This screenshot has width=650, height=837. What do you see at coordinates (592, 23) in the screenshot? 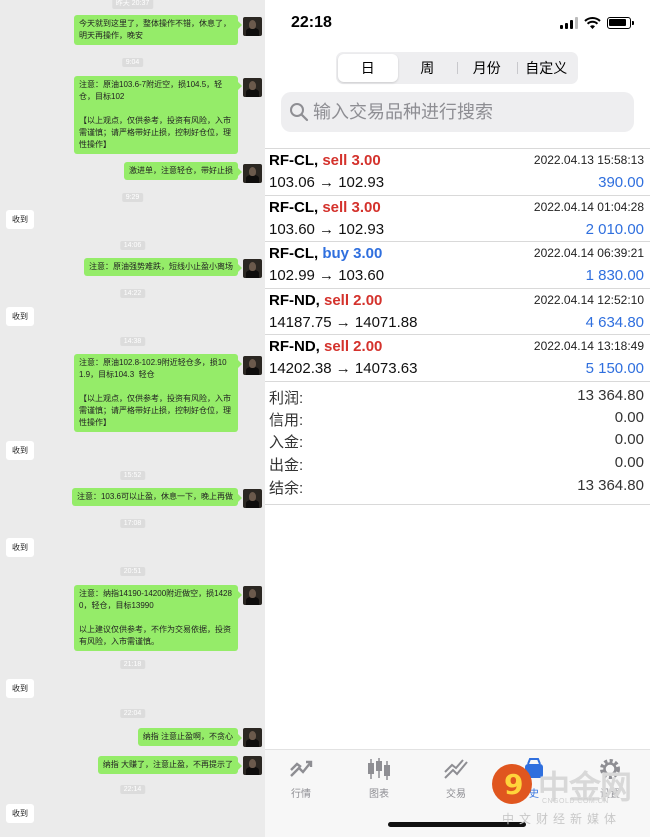
I see `wifi-icon` at bounding box center [592, 23].